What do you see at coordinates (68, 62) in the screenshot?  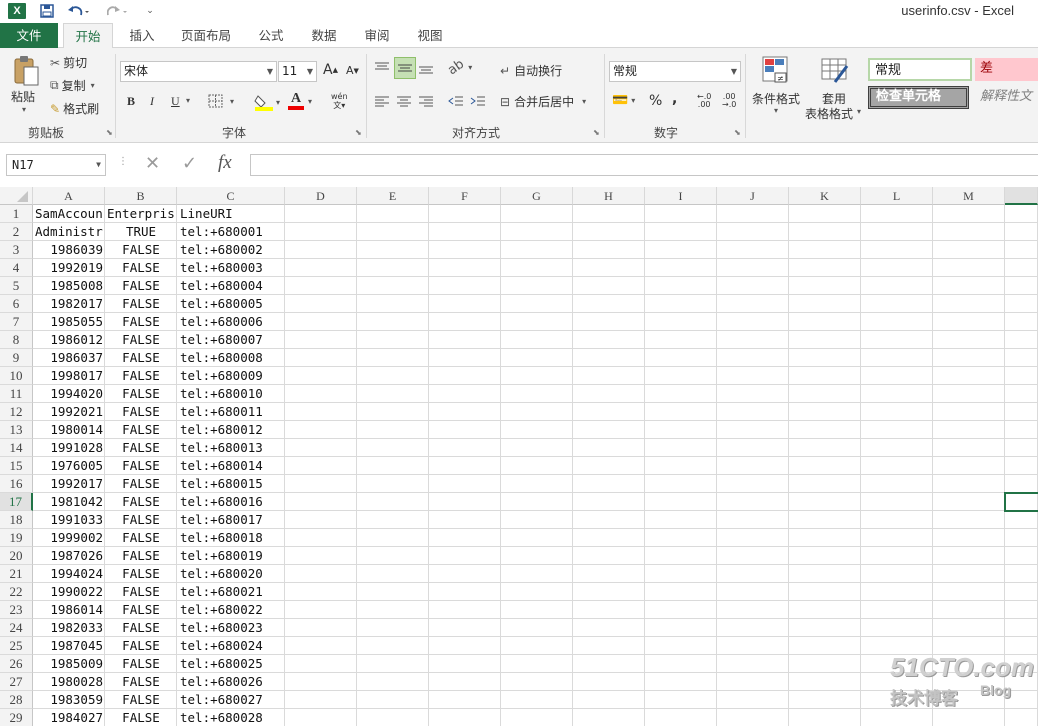 I see `cut-button: ✂ 剪切` at bounding box center [68, 62].